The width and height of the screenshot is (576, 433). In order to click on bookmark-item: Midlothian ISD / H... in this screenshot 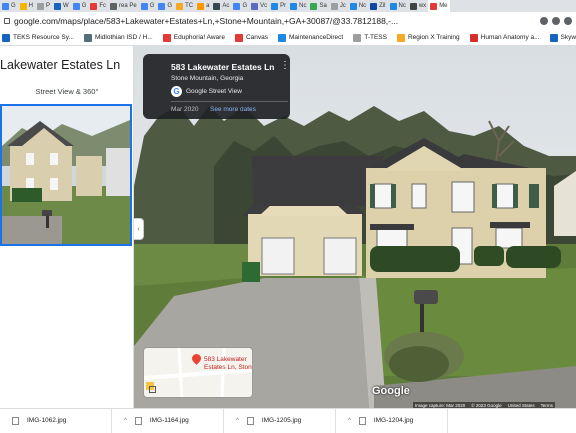, I will do `click(118, 37)`.